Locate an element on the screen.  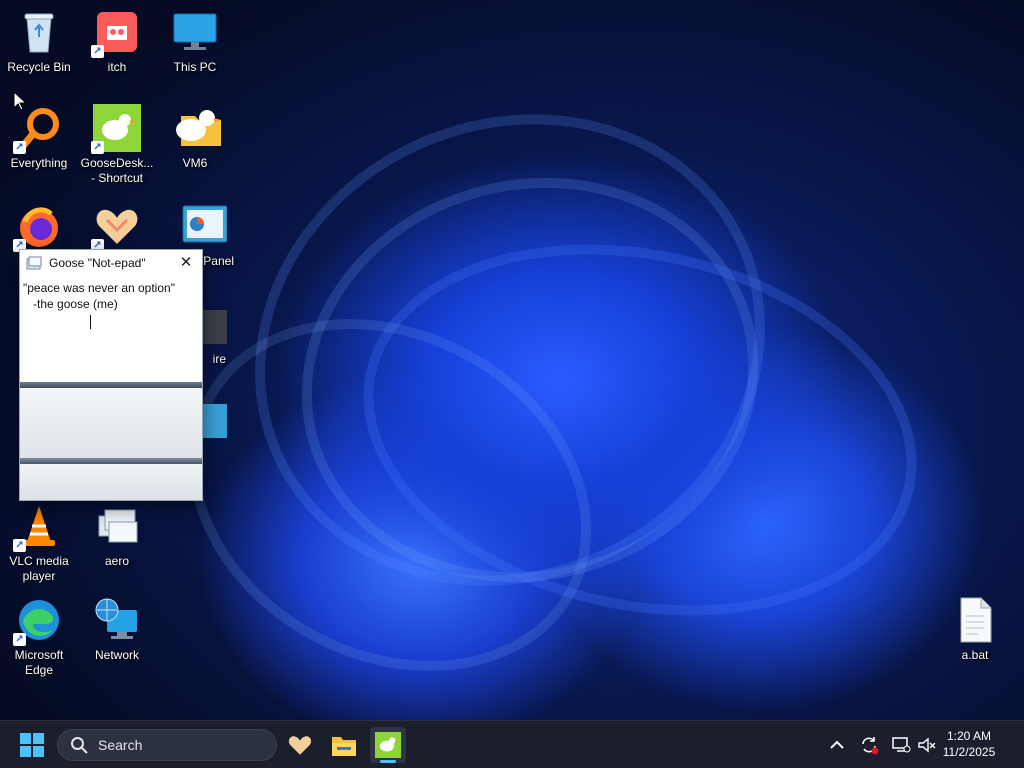
taskbar: Search 1:20 AM 11/2/2025 is located at coordinates (512, 744).